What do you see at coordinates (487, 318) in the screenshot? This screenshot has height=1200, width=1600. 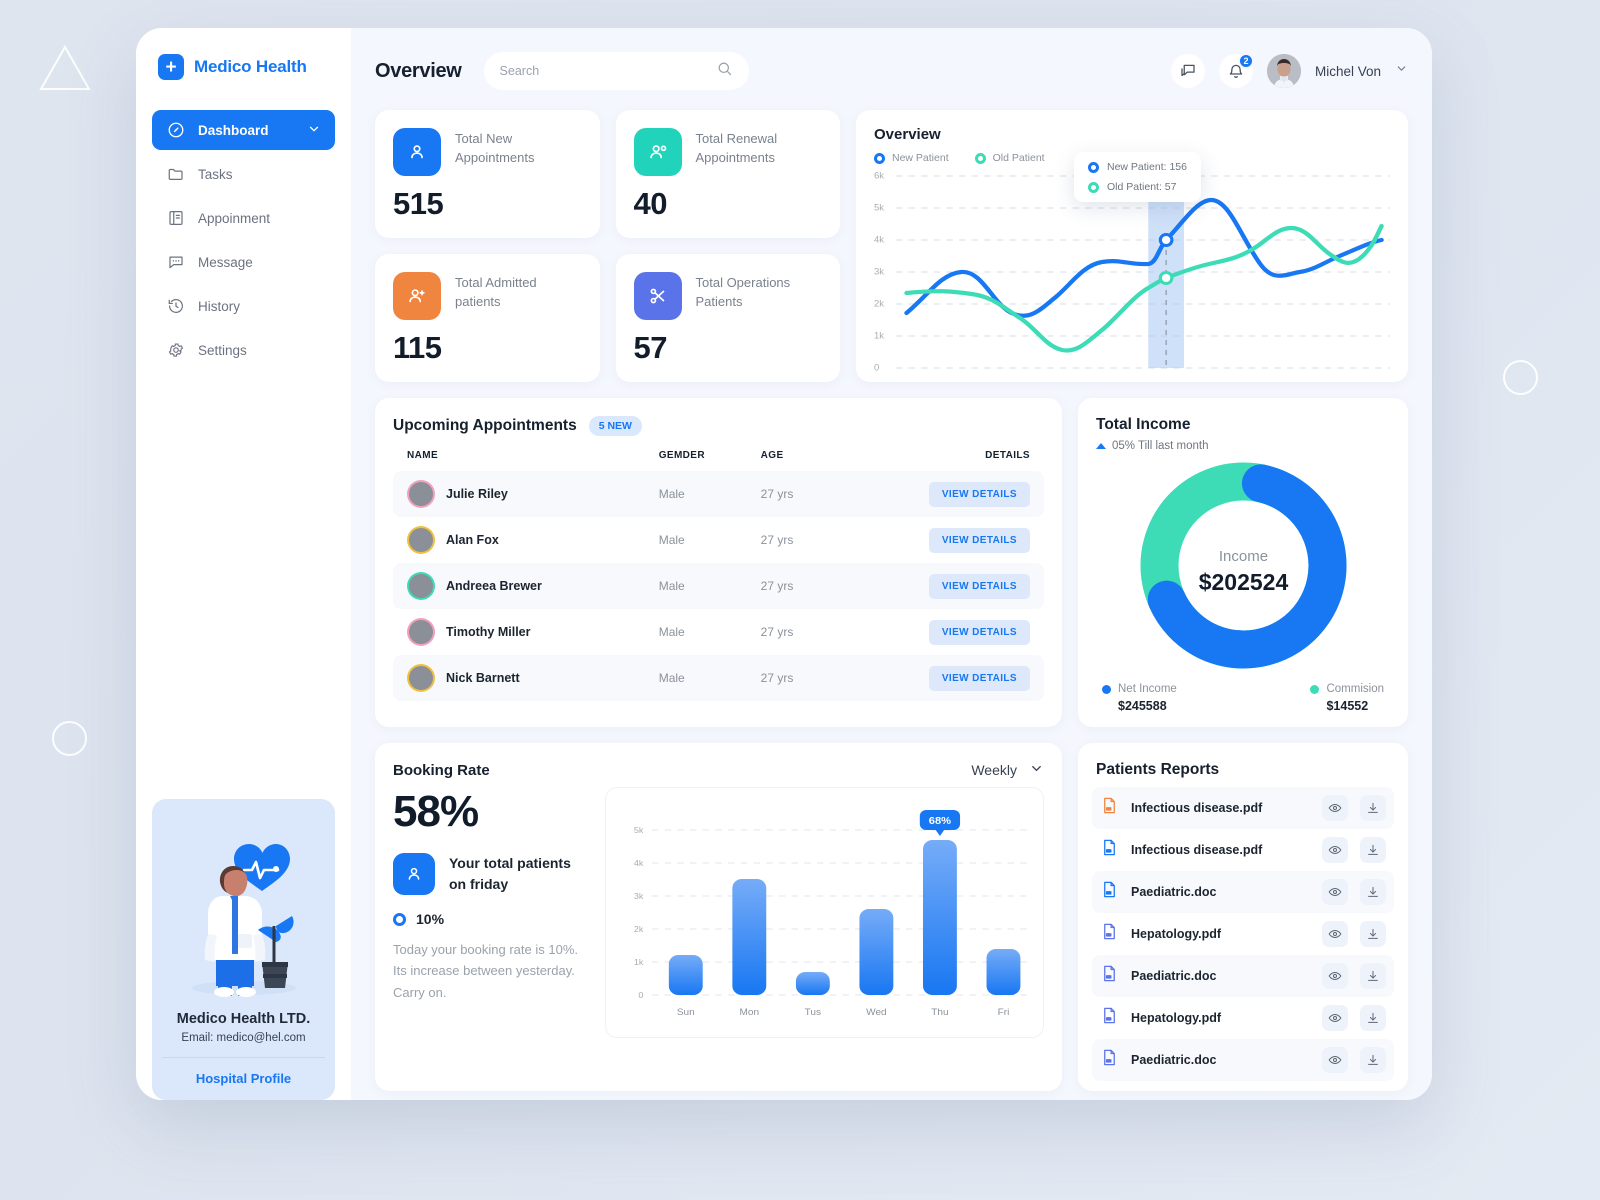 I see `stat-card-admitted-patients: Total Admitted patients 115` at bounding box center [487, 318].